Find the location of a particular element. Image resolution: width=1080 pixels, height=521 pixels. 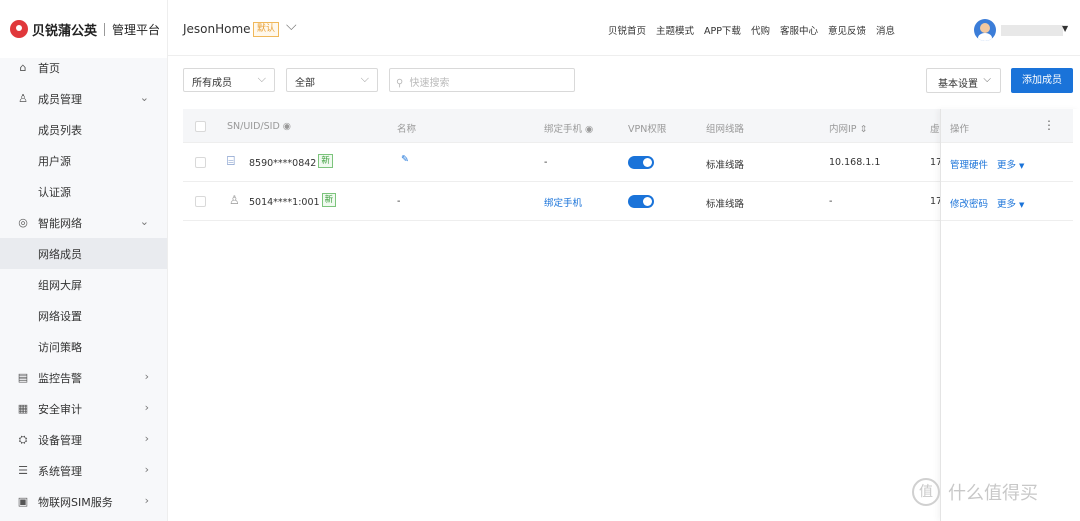

avatar is located at coordinates (985, 30).